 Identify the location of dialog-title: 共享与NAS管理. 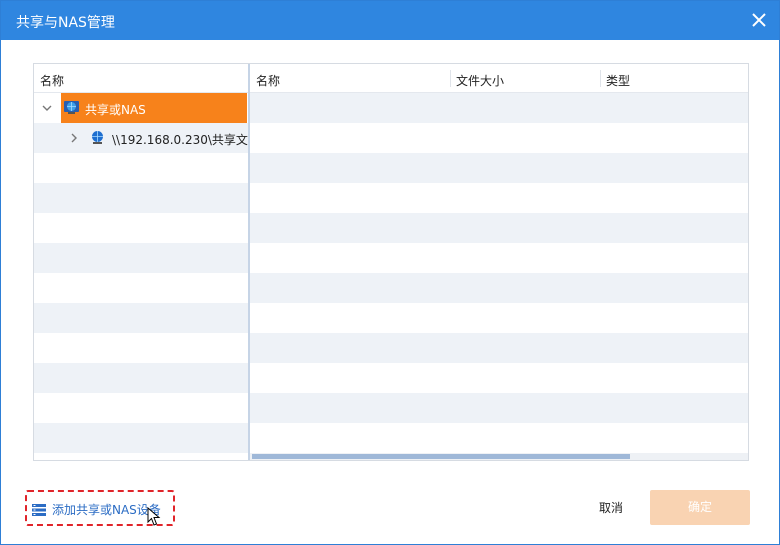
(65, 23).